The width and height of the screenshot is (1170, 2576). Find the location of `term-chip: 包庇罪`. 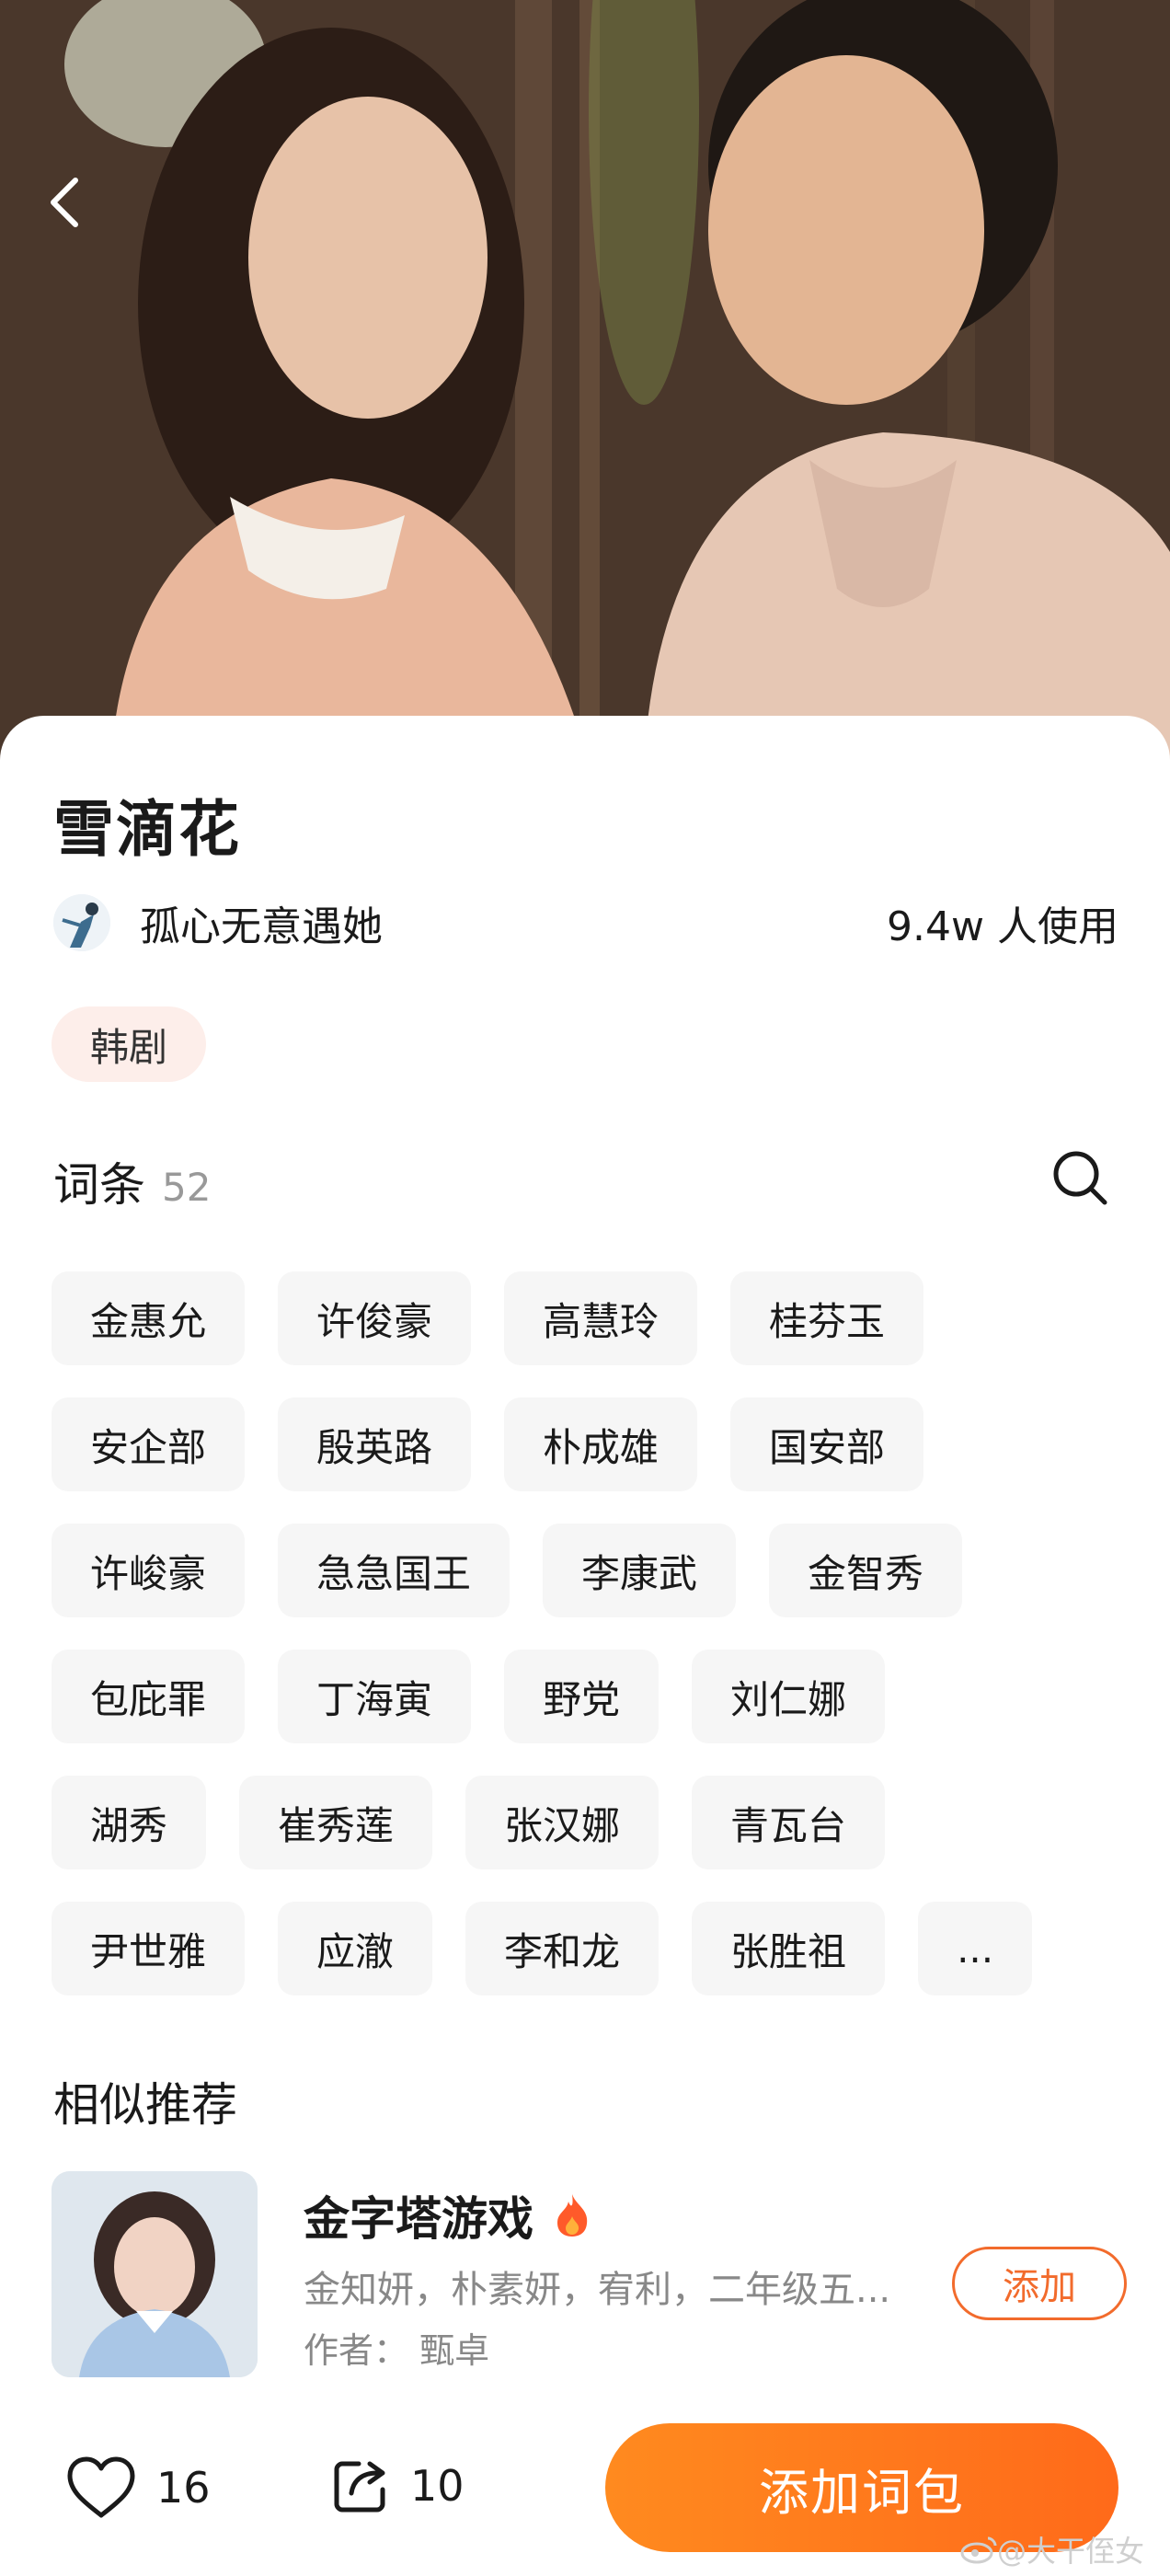

term-chip: 包庇罪 is located at coordinates (149, 1696).